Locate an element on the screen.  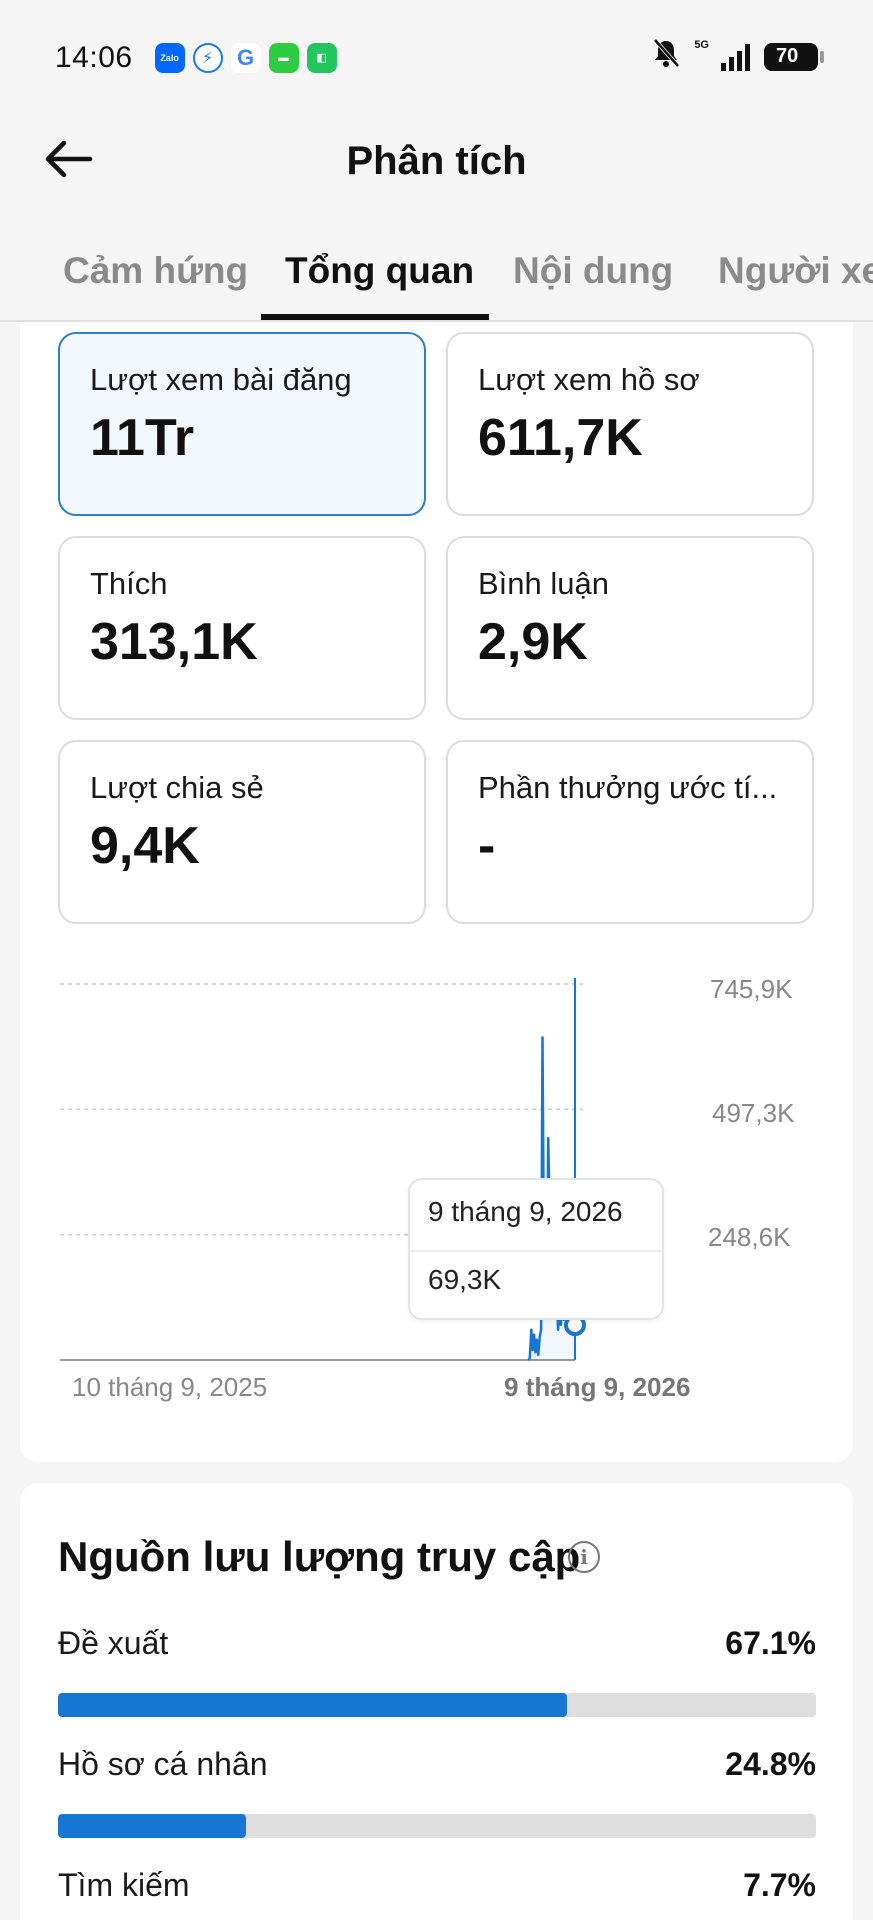
y-tick-label: 248,6K is located at coordinates (749, 1237).